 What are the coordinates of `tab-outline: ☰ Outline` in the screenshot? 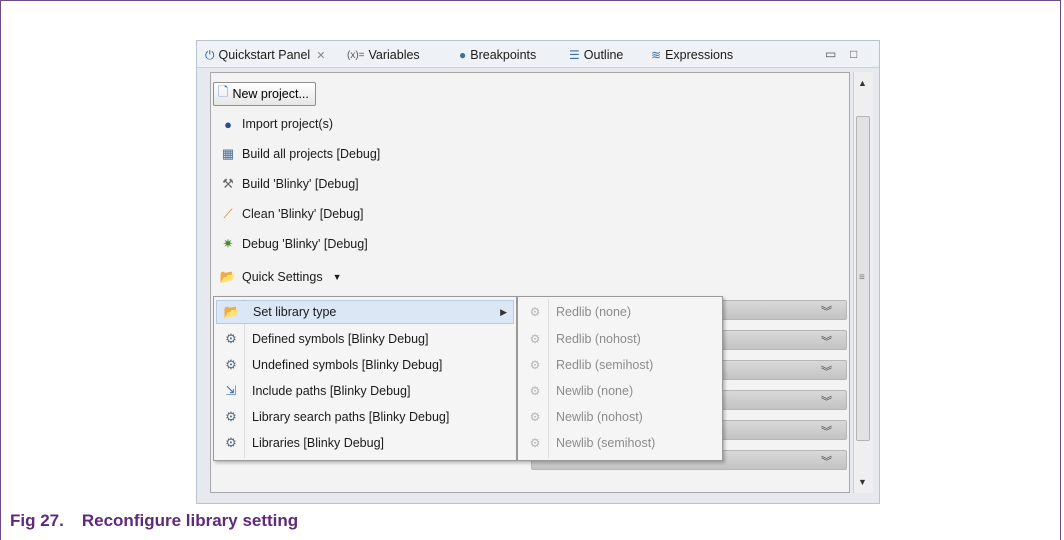 It's located at (596, 55).